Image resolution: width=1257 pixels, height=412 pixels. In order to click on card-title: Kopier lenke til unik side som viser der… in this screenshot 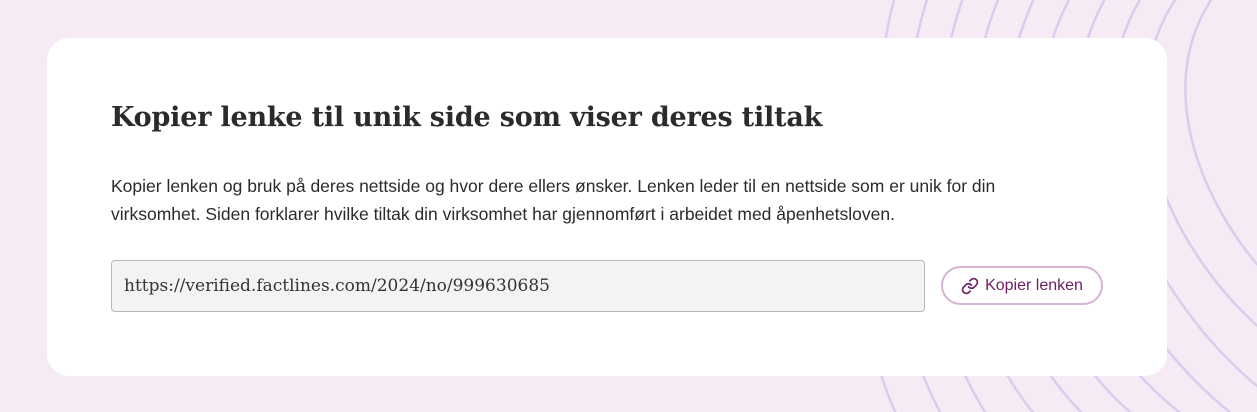, I will do `click(467, 117)`.